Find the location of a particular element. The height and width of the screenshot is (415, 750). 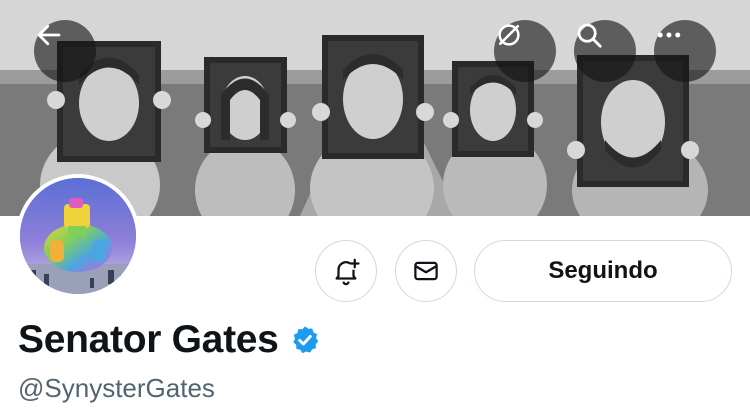

avatar-image is located at coordinates (78, 236).